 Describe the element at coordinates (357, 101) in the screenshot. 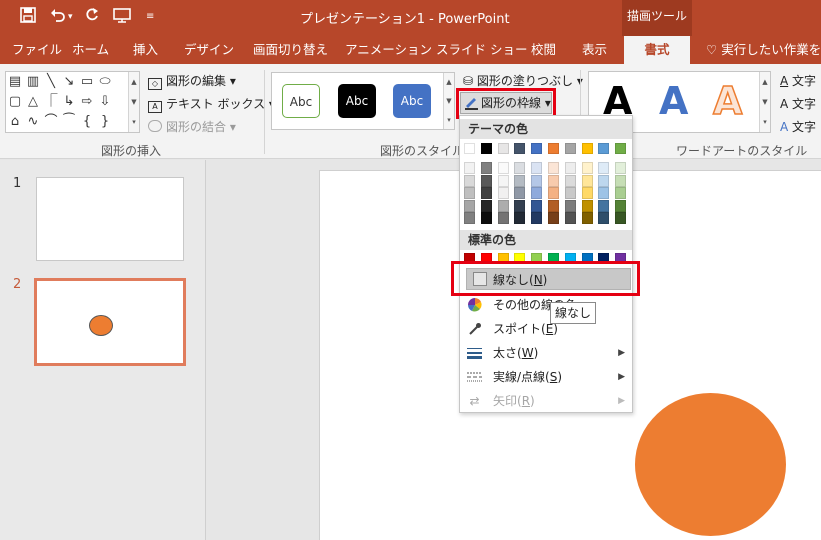

I see `shape-style-black-fill: Abc` at that location.